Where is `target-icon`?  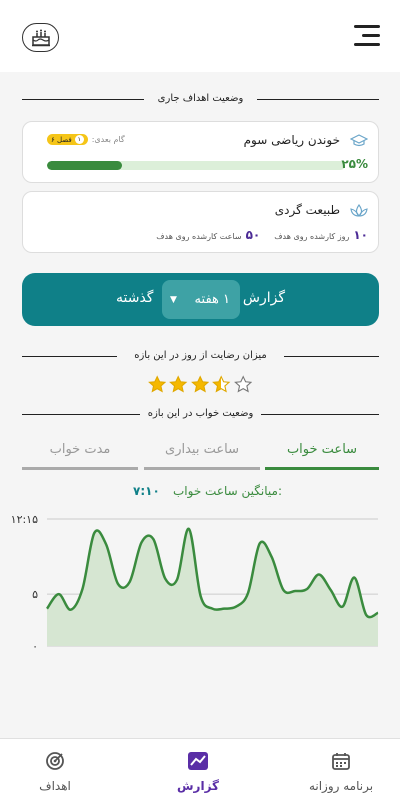 target-icon is located at coordinates (55, 761).